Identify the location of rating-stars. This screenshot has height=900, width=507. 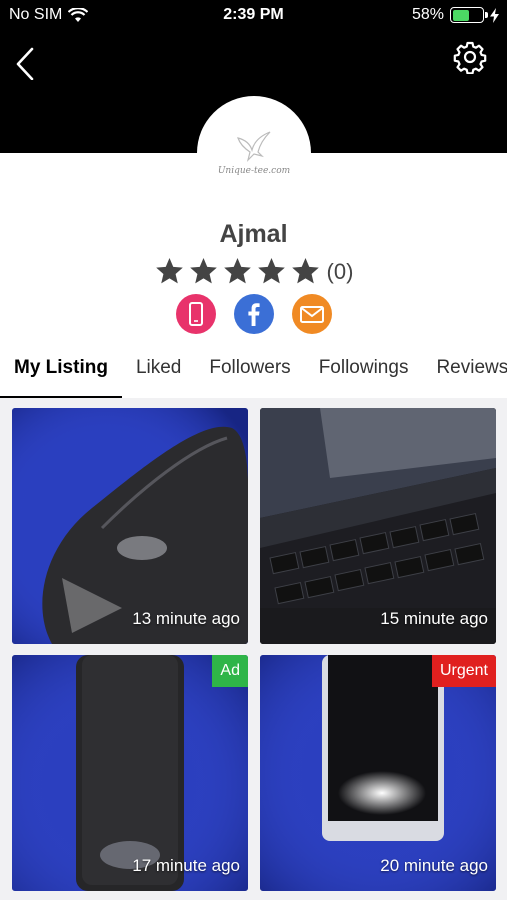
(237, 271).